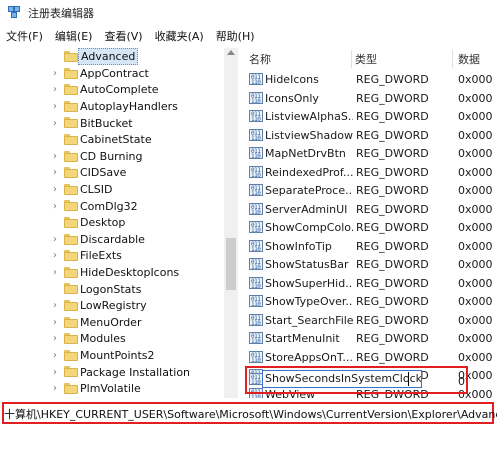  Describe the element at coordinates (231, 52) in the screenshot. I see `scroll-up-arrow-icon` at that location.